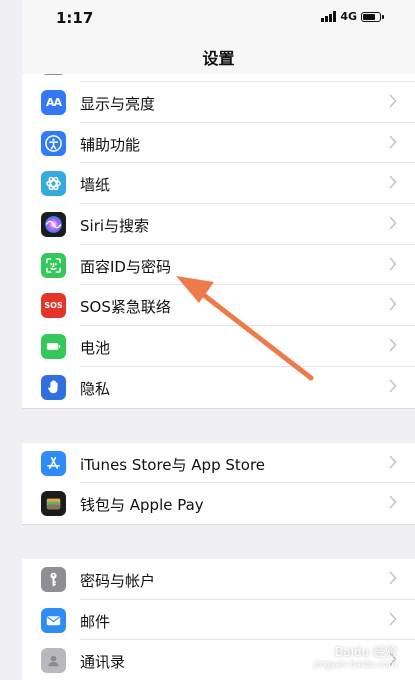 The width and height of the screenshot is (415, 680). I want to click on settings-row: 钱包与 Apple Pay, so click(218, 503).